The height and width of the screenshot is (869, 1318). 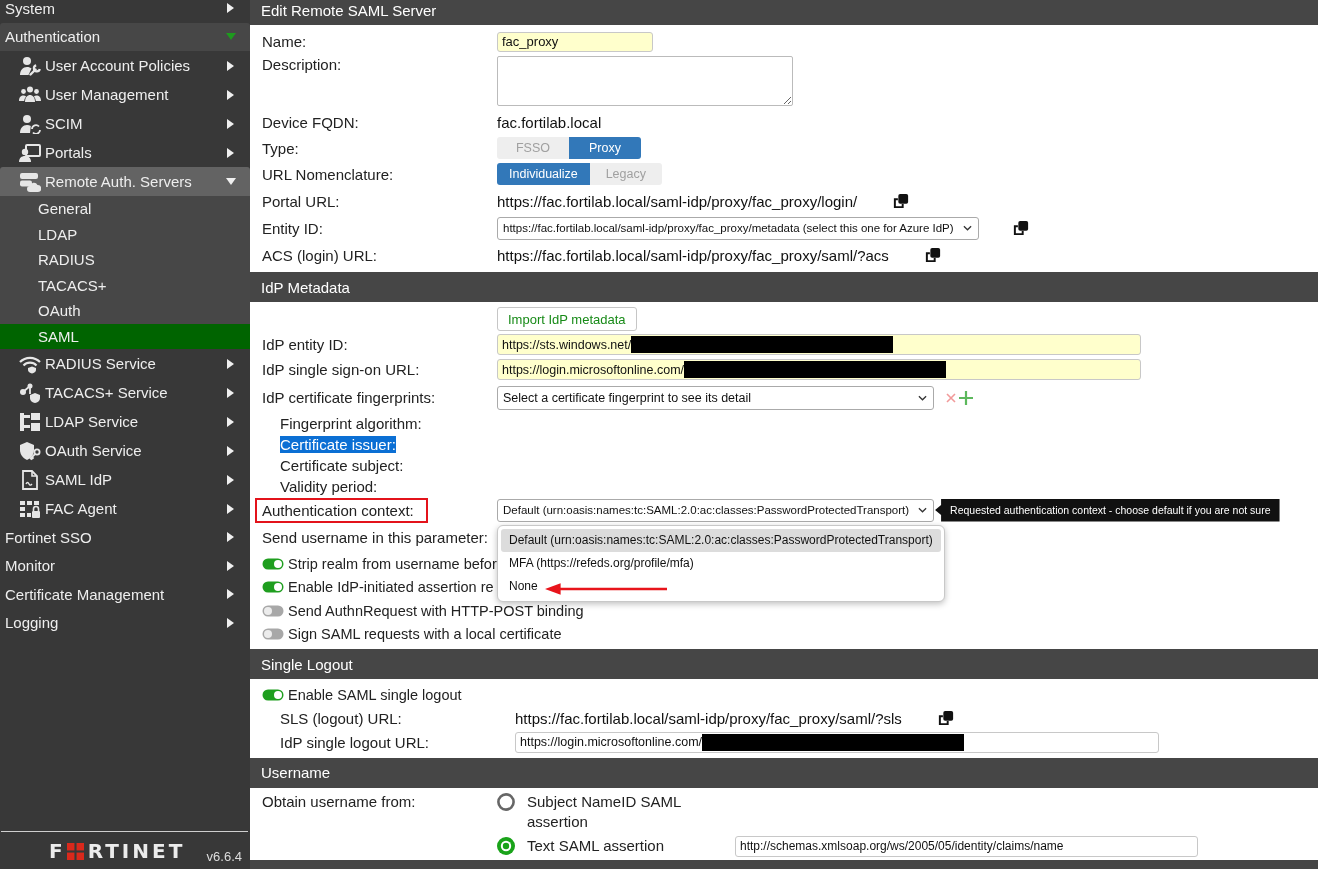 I want to click on dropdown-option: None, so click(x=721, y=586).